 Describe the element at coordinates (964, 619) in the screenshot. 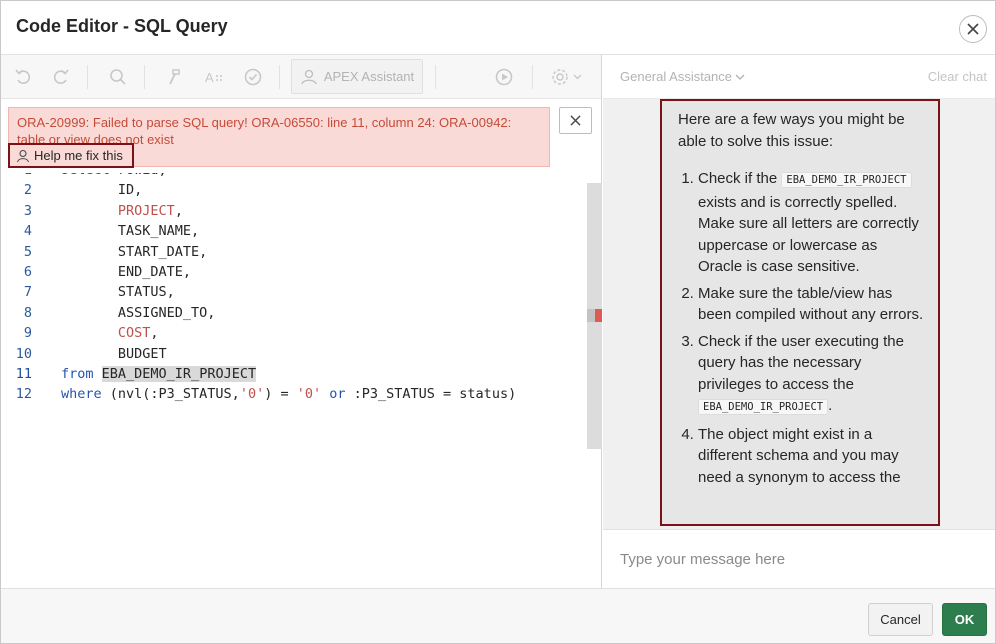

I see `ok-button: OK` at that location.